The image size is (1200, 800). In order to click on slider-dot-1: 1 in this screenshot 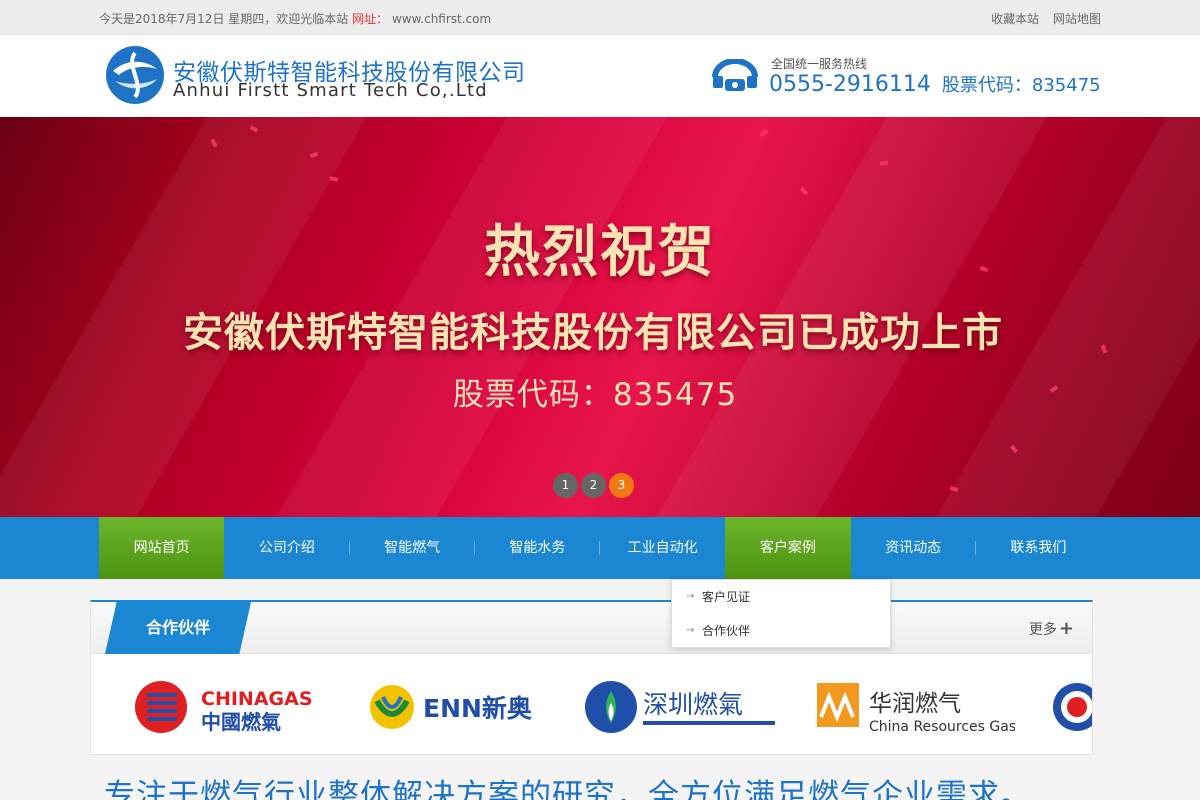, I will do `click(565, 485)`.